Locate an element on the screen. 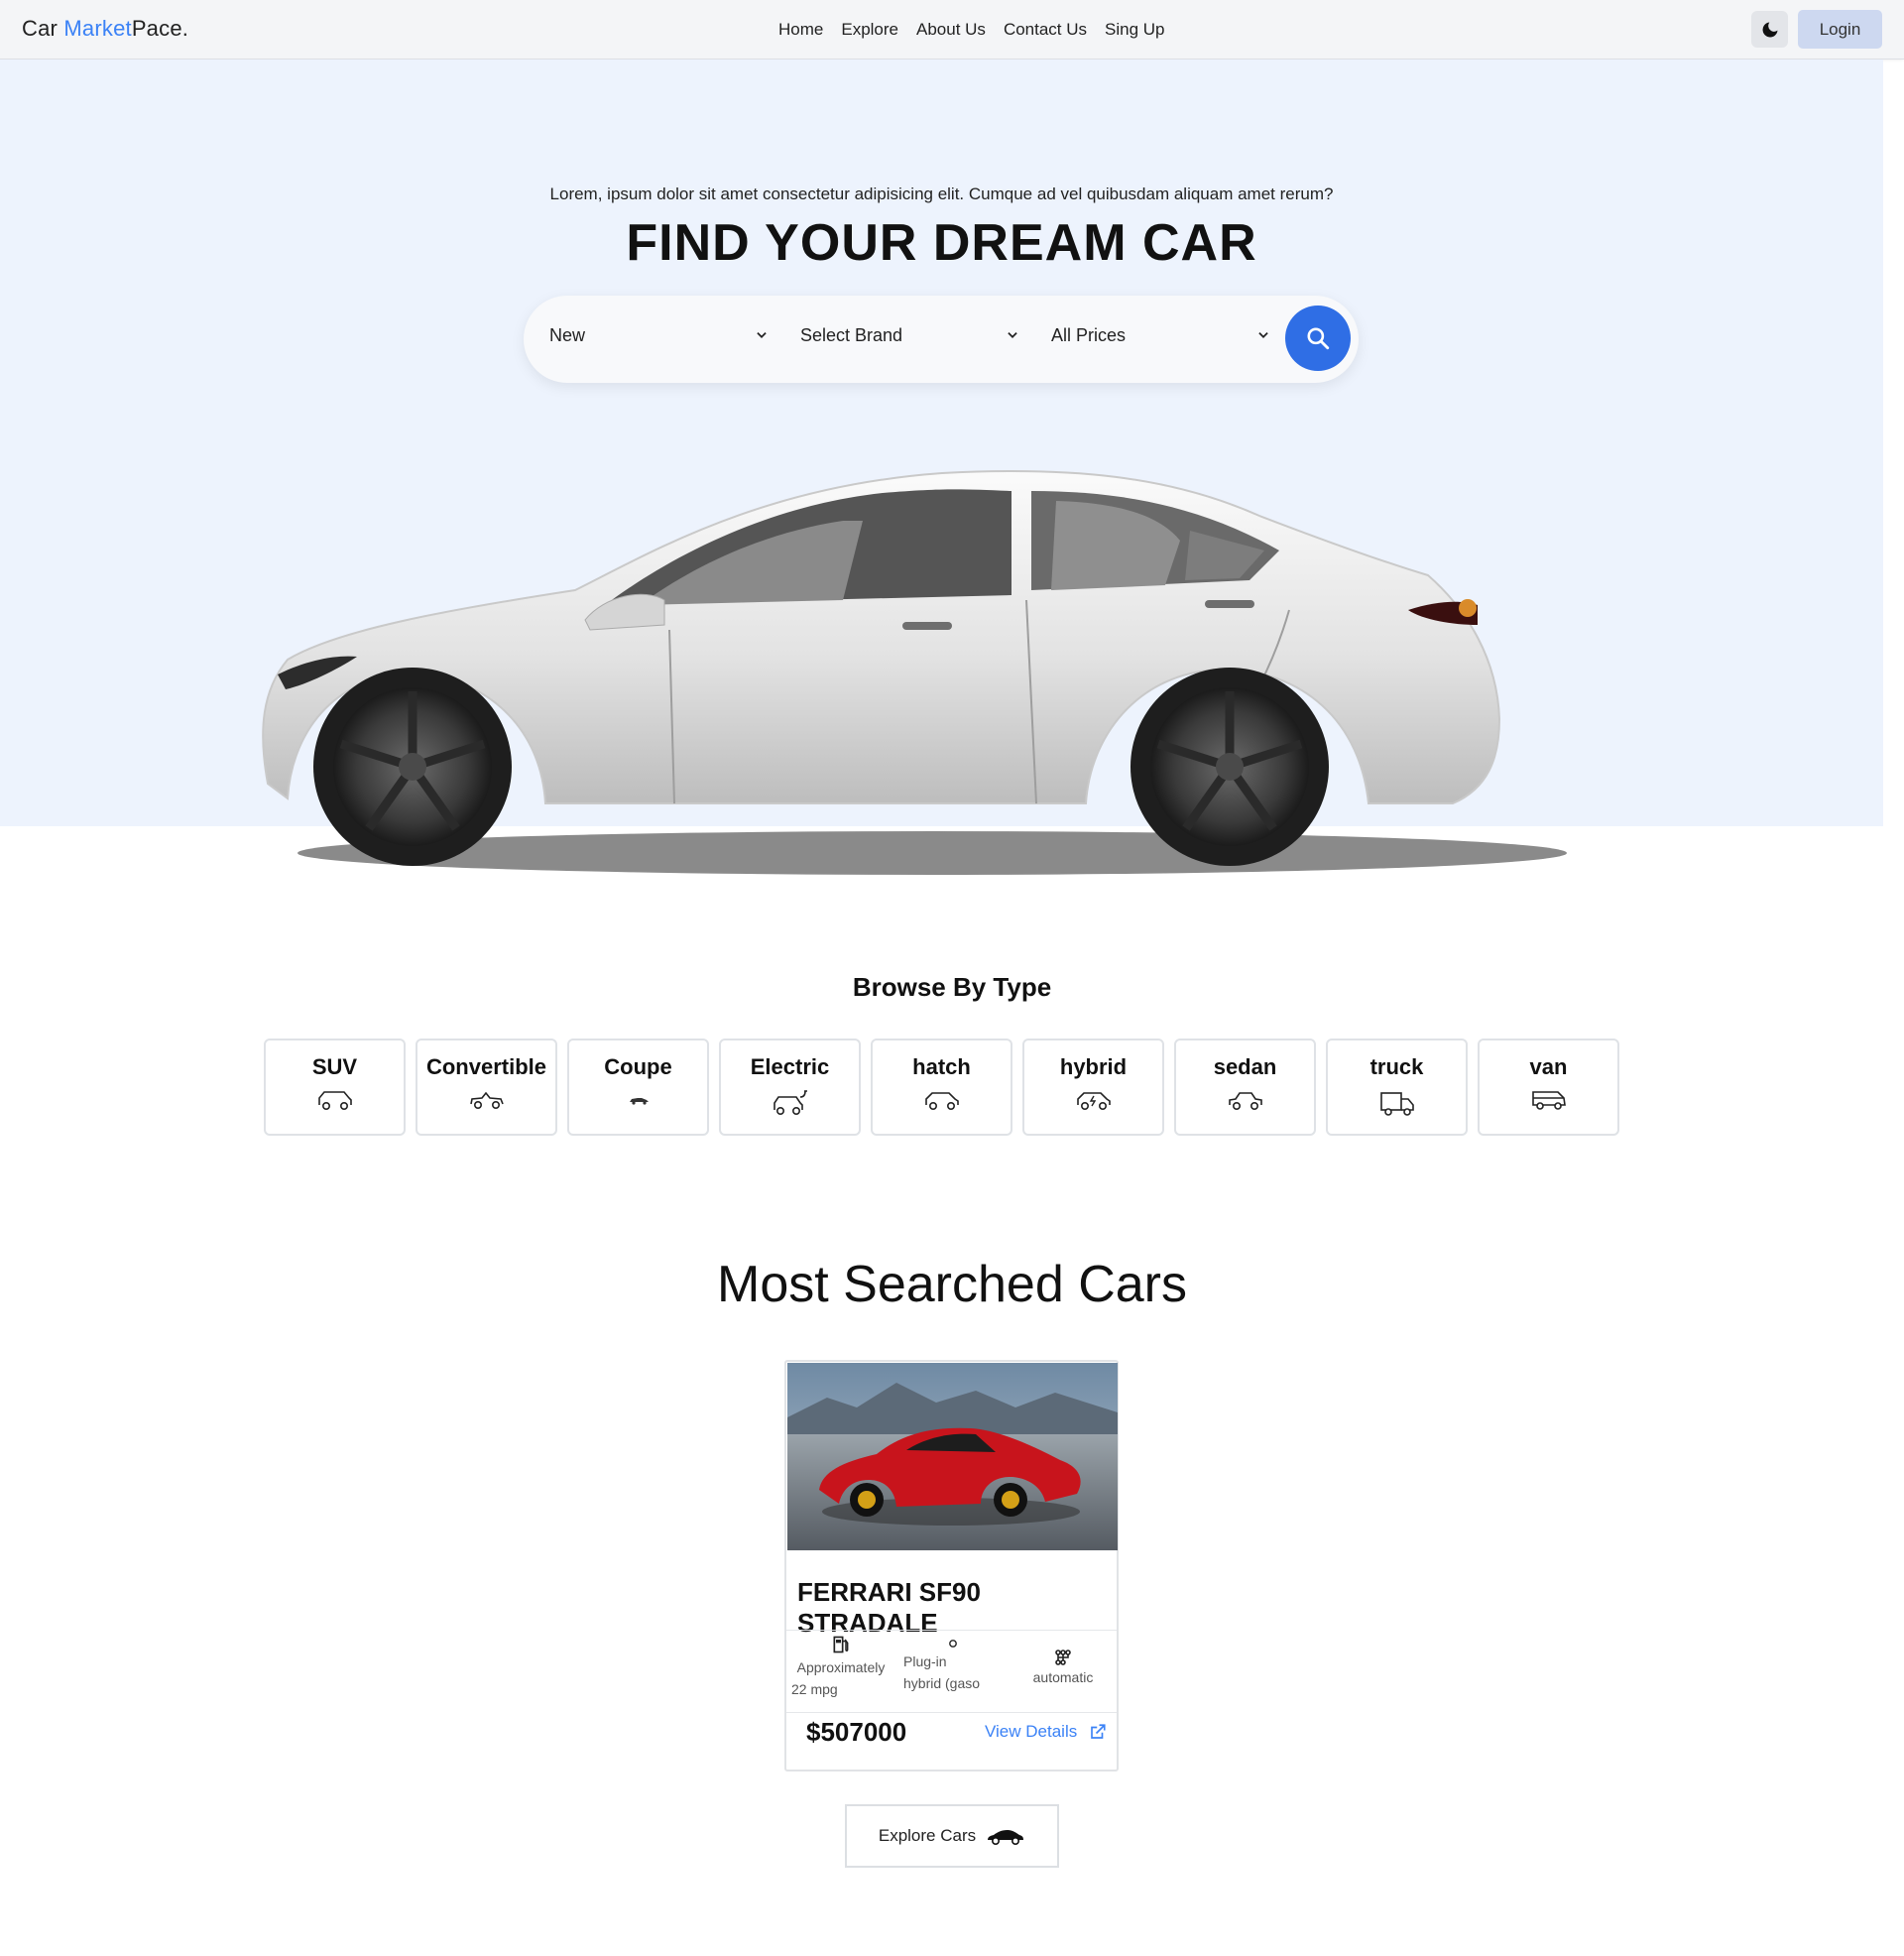  car-image is located at coordinates (952, 1456).